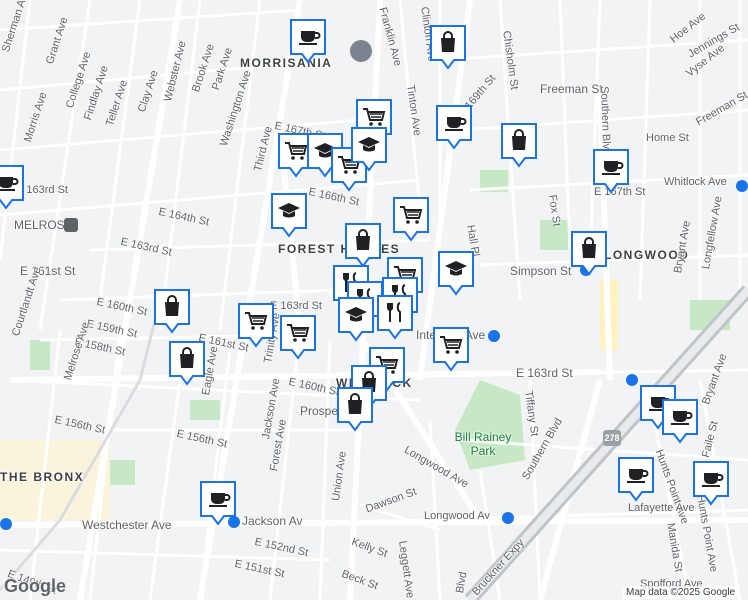 This screenshot has height=600, width=748. Describe the element at coordinates (361, 51) in the screenshot. I see `graduation-cap-icon` at that location.